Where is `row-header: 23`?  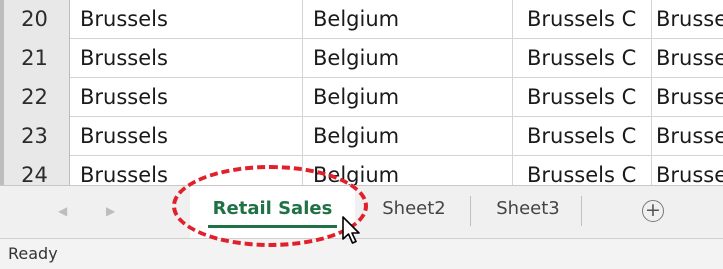 row-header: 23 is located at coordinates (35, 136).